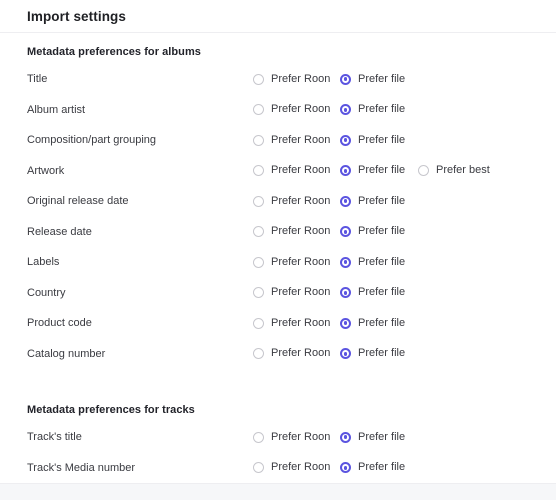  I want to click on setting-label: Country, so click(46, 292).